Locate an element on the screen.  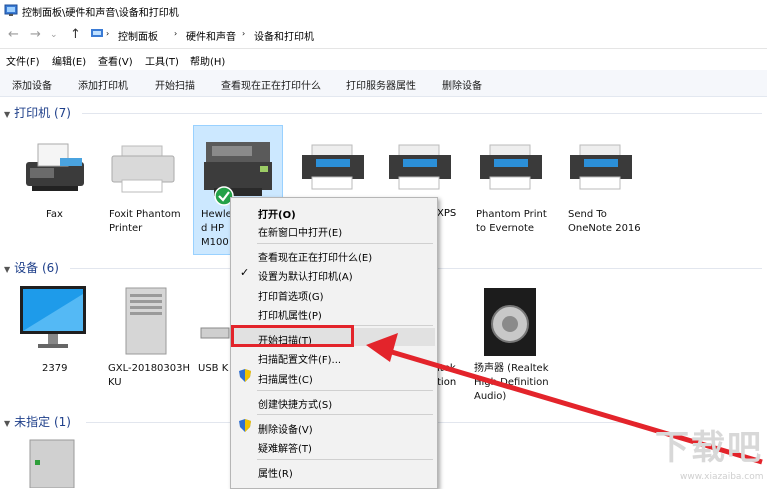
watermark-logo: 下载吧 is located at coordinates (709, 448).